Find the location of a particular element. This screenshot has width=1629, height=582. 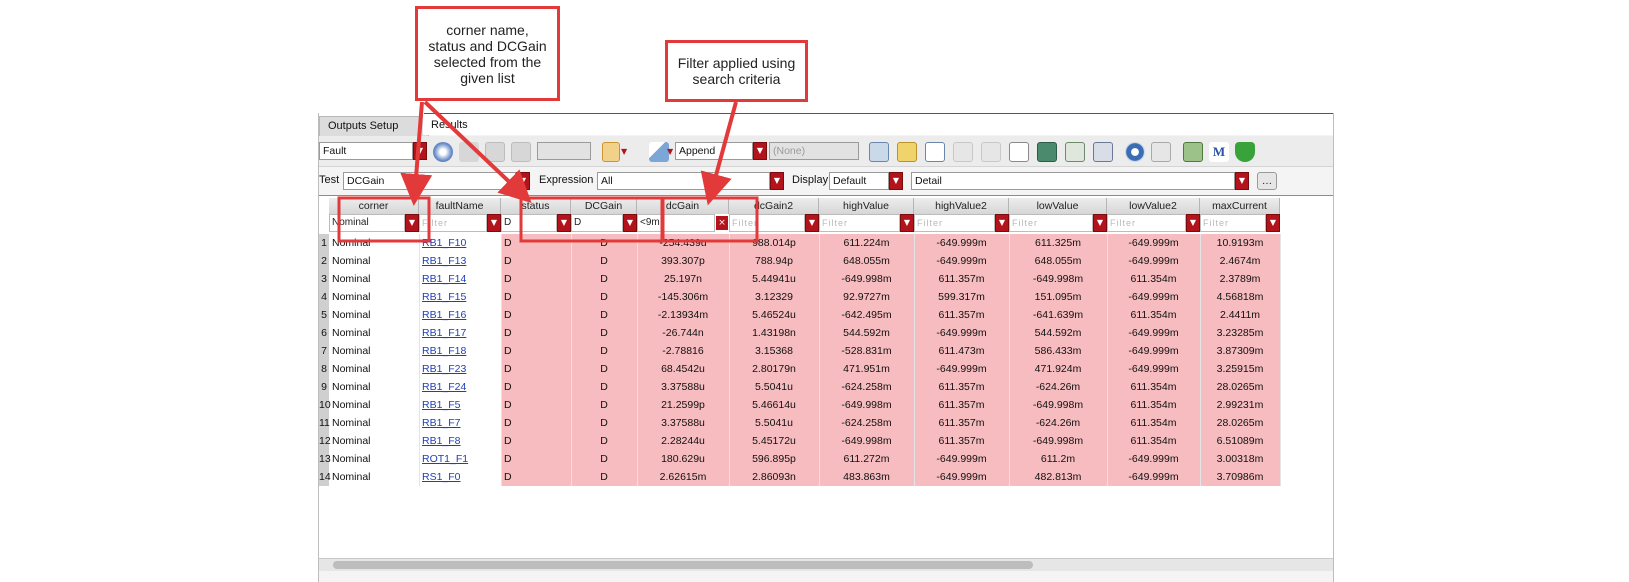

filter-highvalue: Filter is located at coordinates (859, 223).